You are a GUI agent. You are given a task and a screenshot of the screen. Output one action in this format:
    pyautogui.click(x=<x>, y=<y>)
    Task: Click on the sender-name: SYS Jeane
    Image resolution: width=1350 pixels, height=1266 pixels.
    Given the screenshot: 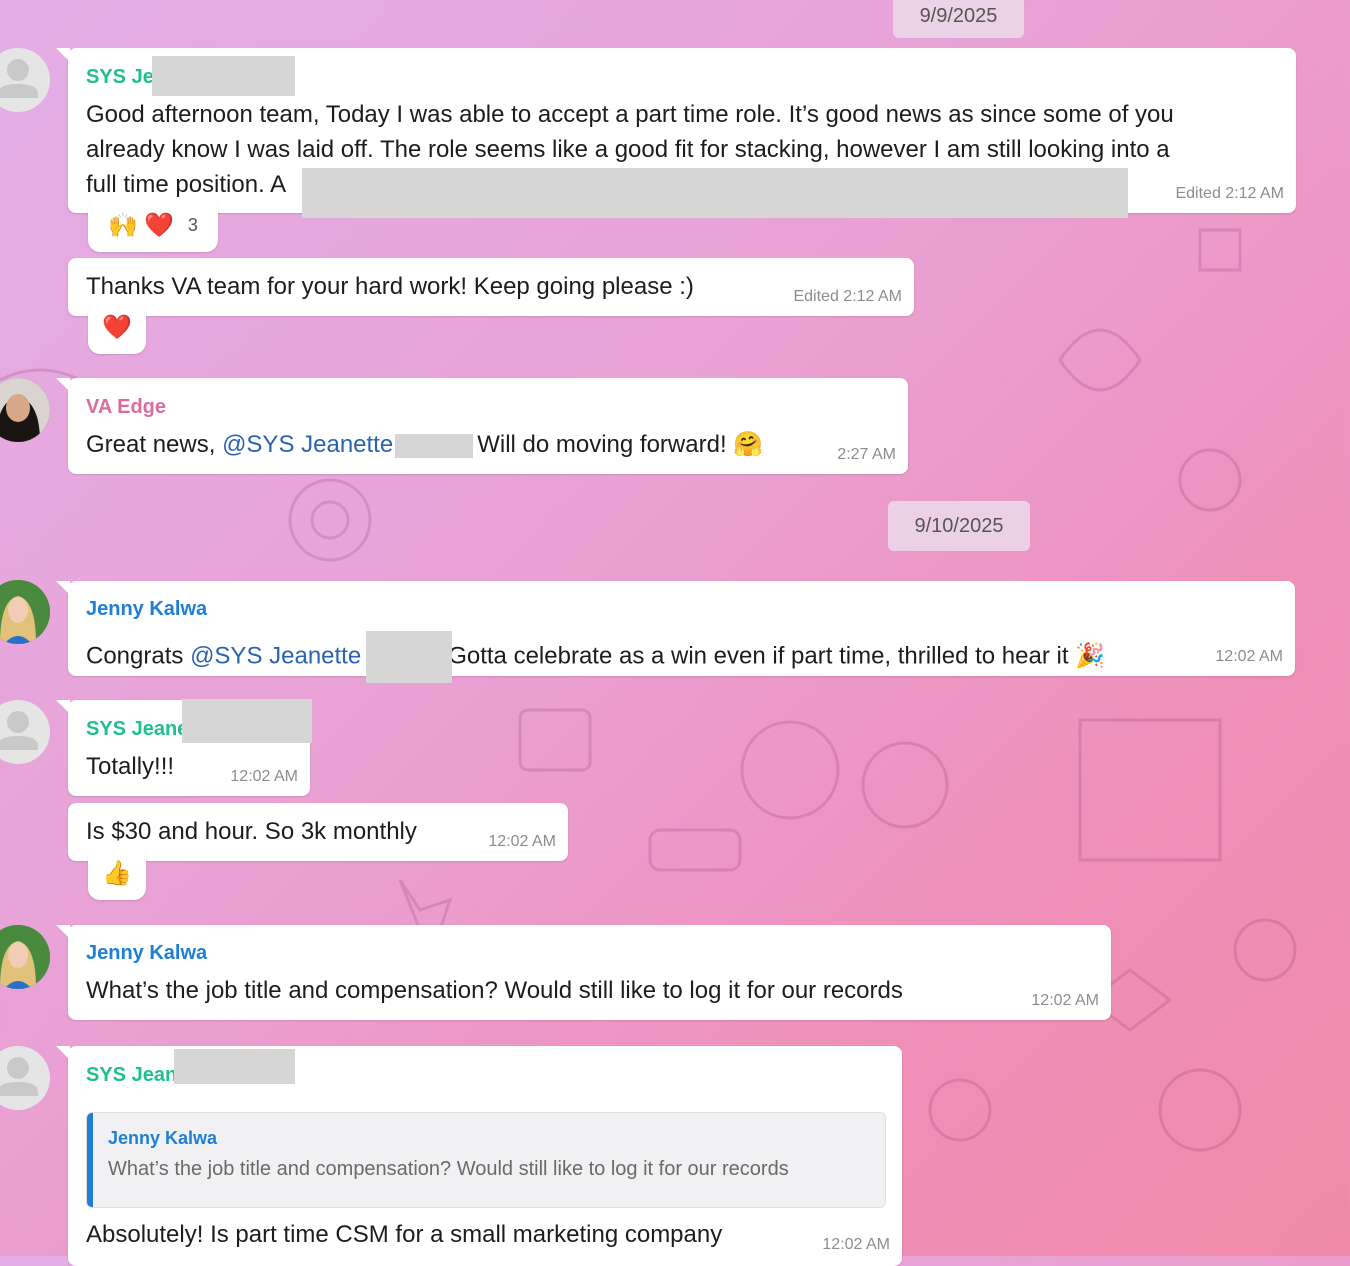 What is the action you would take?
    pyautogui.click(x=137, y=729)
    